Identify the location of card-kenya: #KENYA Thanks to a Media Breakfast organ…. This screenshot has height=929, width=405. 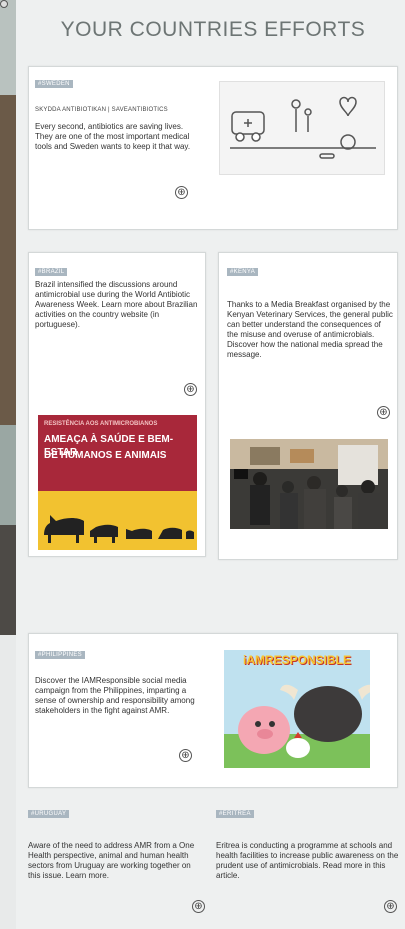
(308, 406).